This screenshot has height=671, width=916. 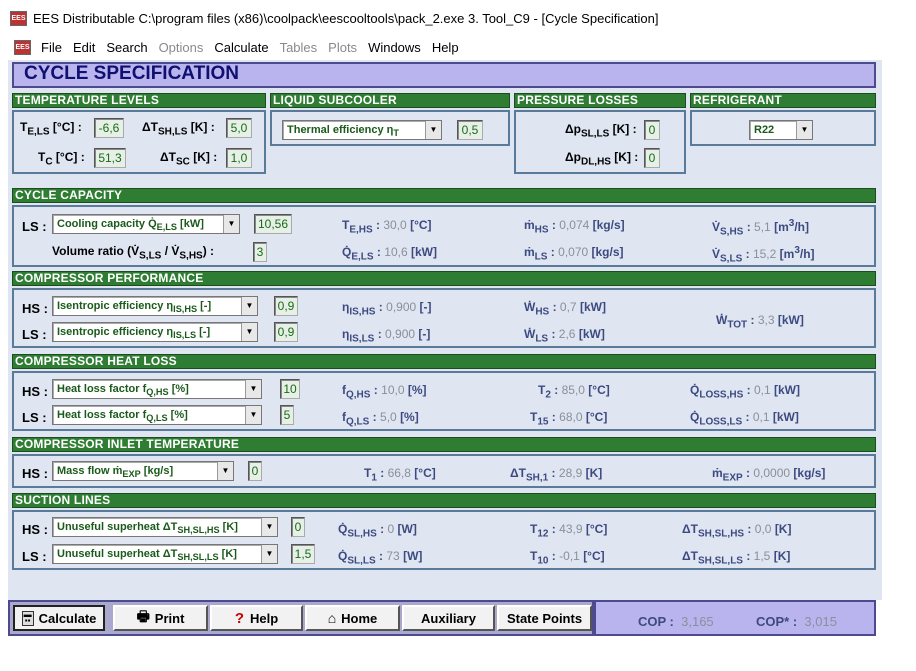 What do you see at coordinates (737, 531) in the screenshot?
I see `dtsl-hs-result: ΔTSH,SL,HS : 0,0 [K]` at bounding box center [737, 531].